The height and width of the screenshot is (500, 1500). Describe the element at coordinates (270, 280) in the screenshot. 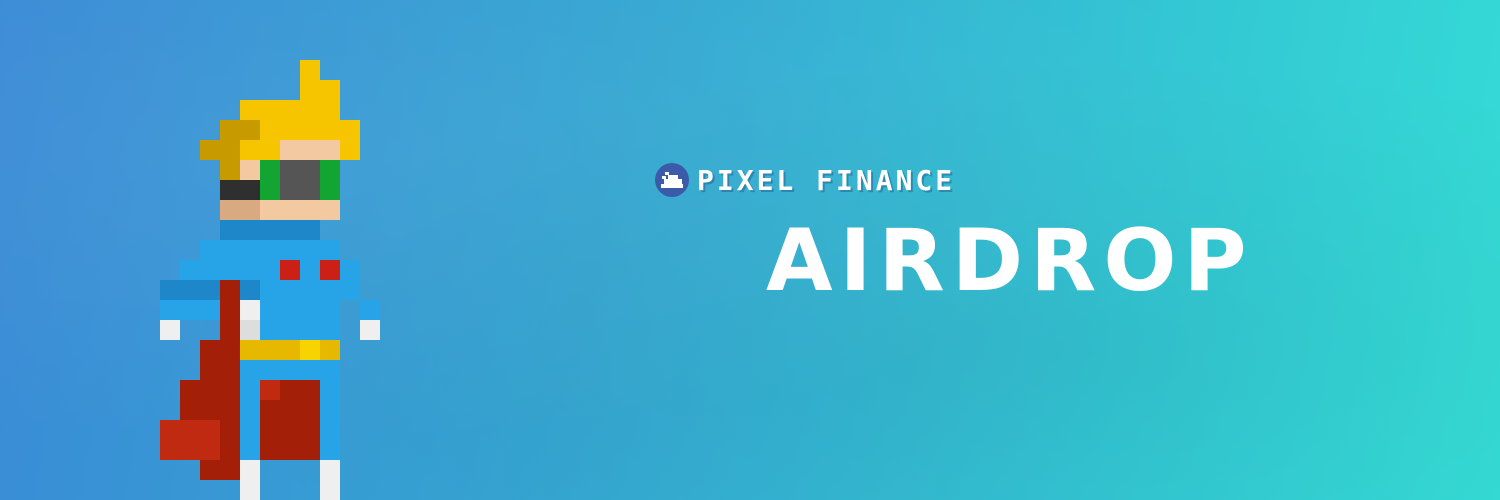

I see `pixel-hero-character-icon` at that location.